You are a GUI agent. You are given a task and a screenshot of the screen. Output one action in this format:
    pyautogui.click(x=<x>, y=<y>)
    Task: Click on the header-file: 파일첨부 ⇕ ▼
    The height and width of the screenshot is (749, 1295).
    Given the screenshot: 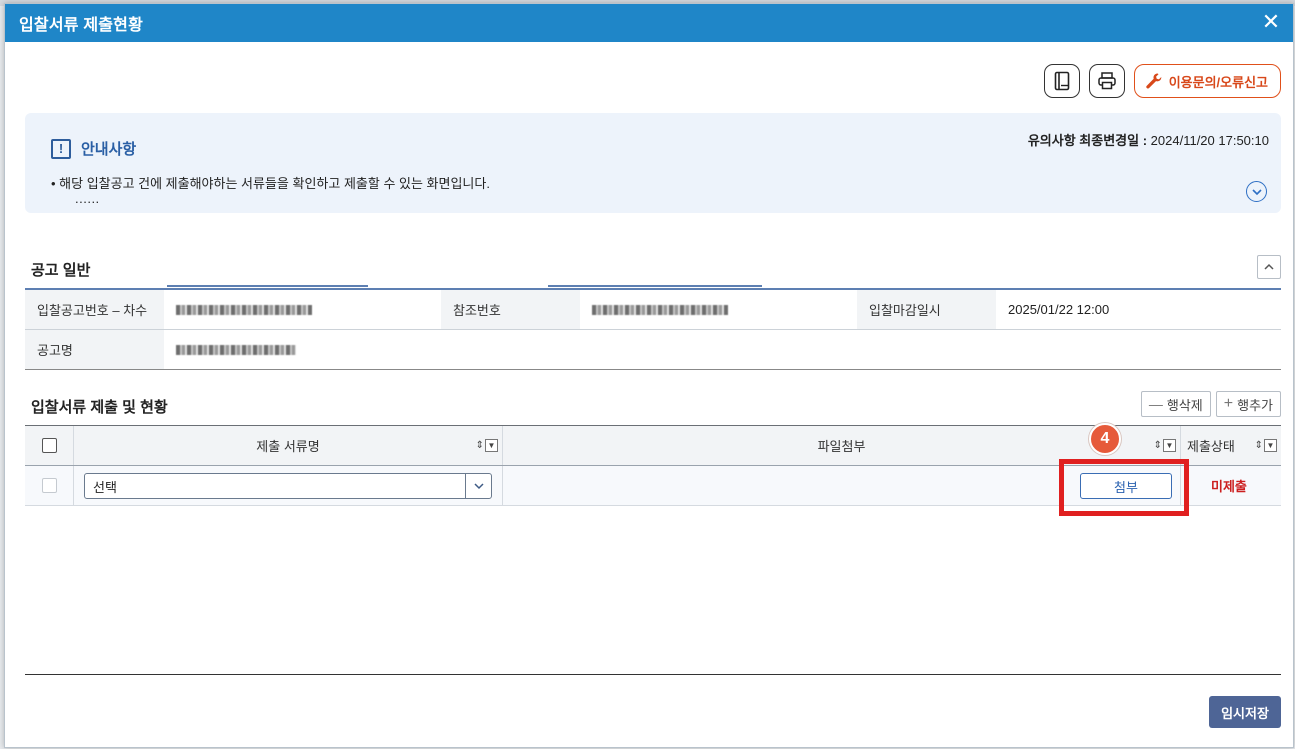 What is the action you would take?
    pyautogui.click(x=842, y=445)
    